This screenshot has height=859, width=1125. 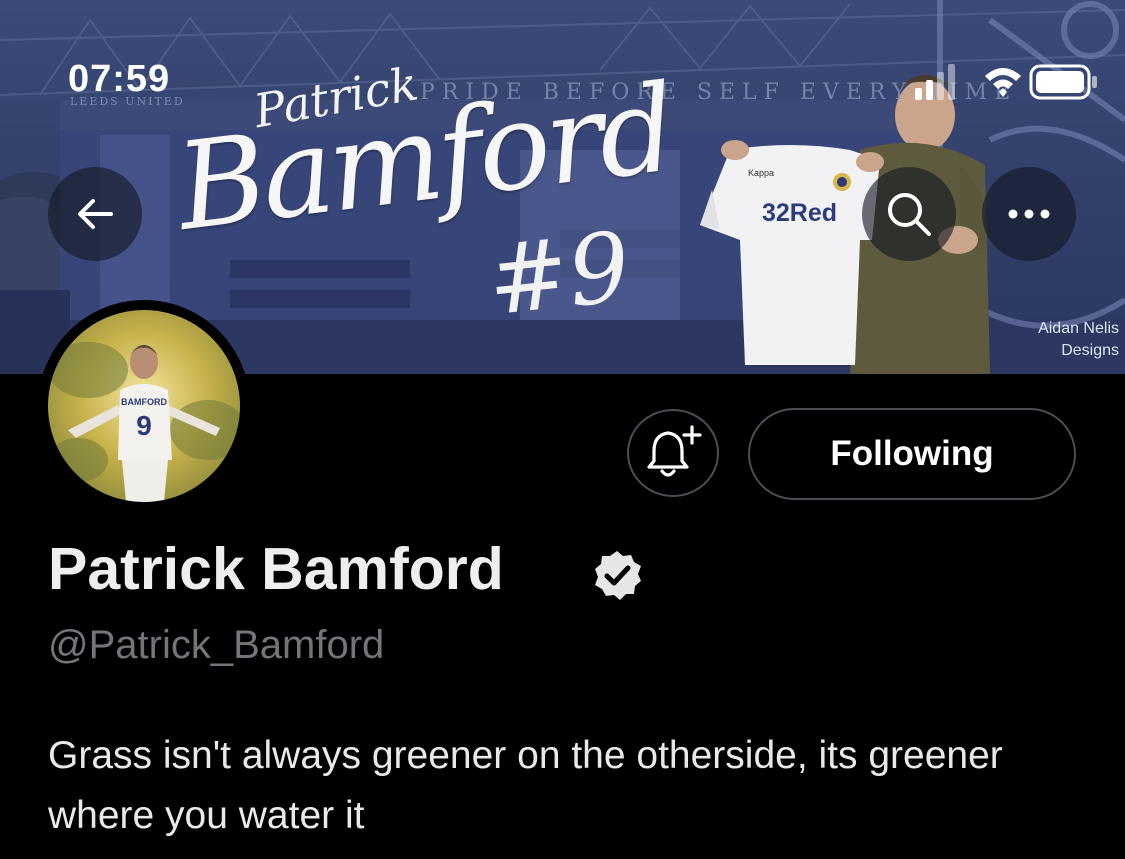 I want to click on back-button, so click(x=95, y=214).